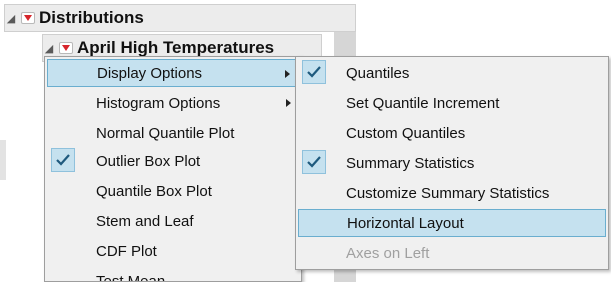 This screenshot has width=611, height=282. I want to click on menu-item-display-options: Display Options, so click(173, 73).